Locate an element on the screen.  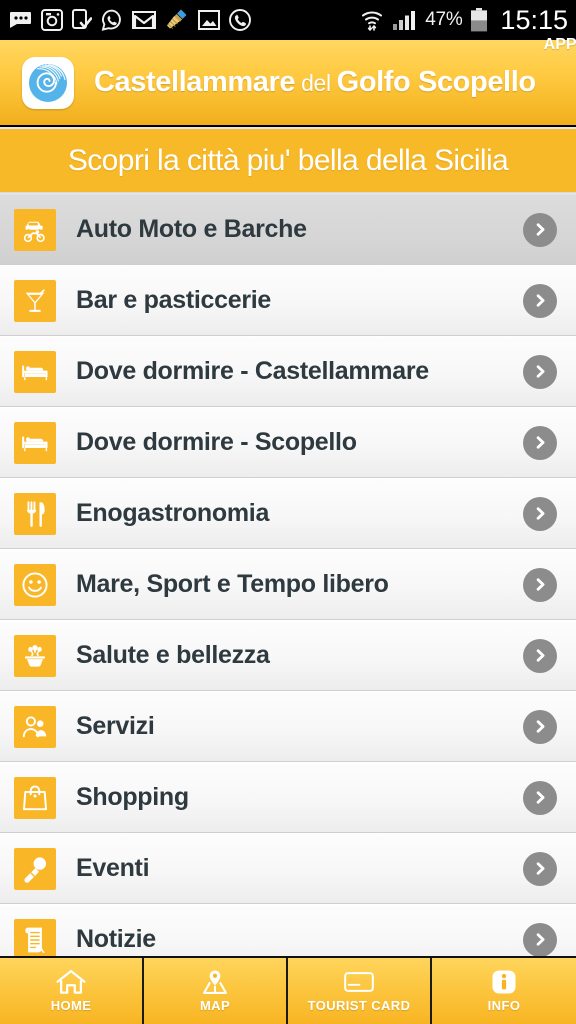
nav-button-tourist-card: TOURIST CARD is located at coordinates (360, 991).